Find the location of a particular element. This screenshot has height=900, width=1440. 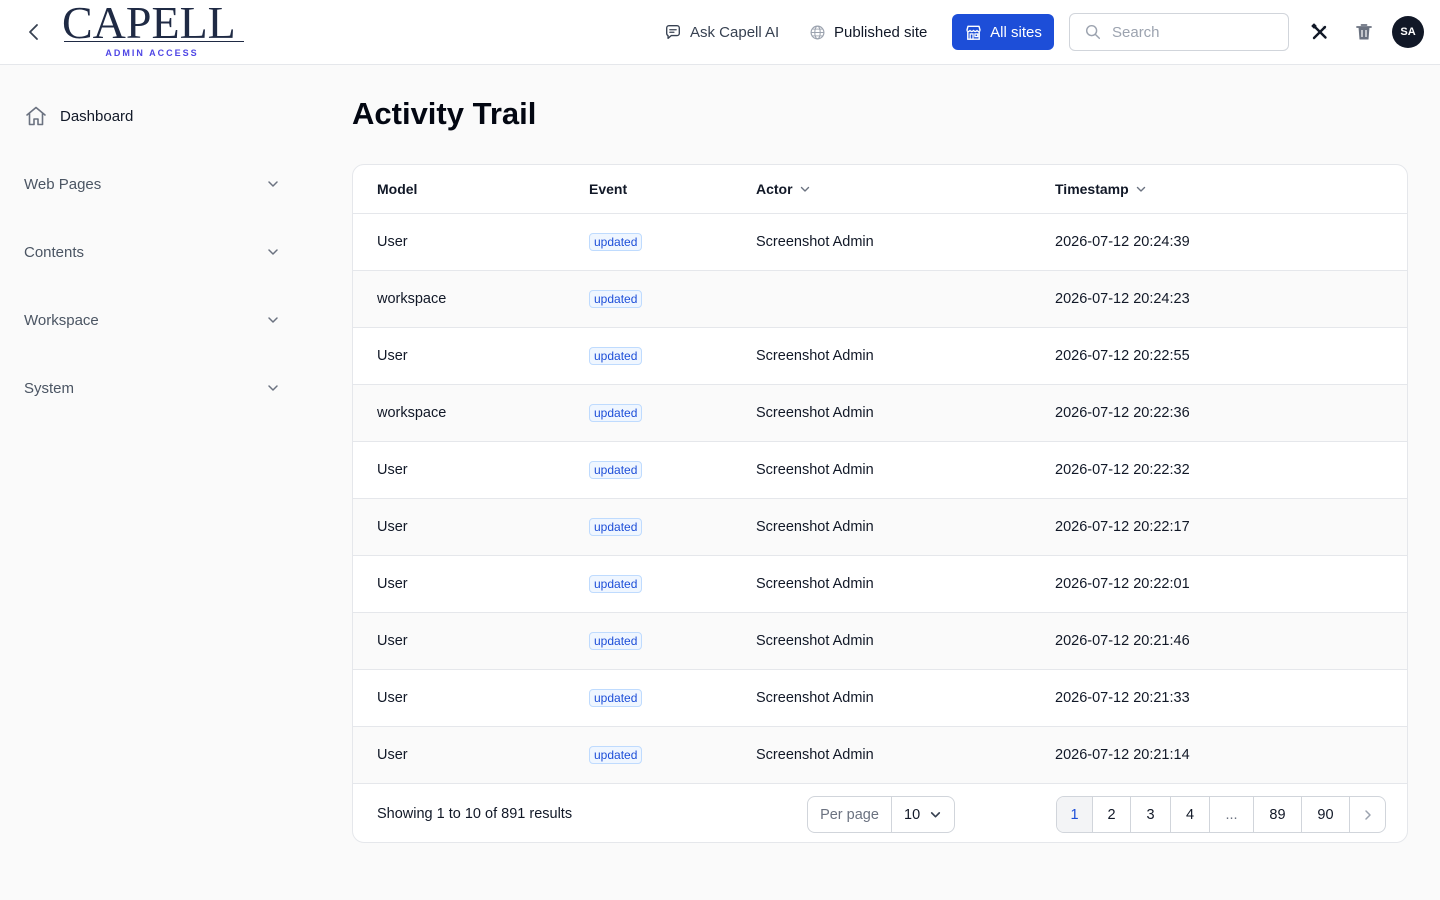

sidebar-group-workspace: Workspace is located at coordinates (152, 320).